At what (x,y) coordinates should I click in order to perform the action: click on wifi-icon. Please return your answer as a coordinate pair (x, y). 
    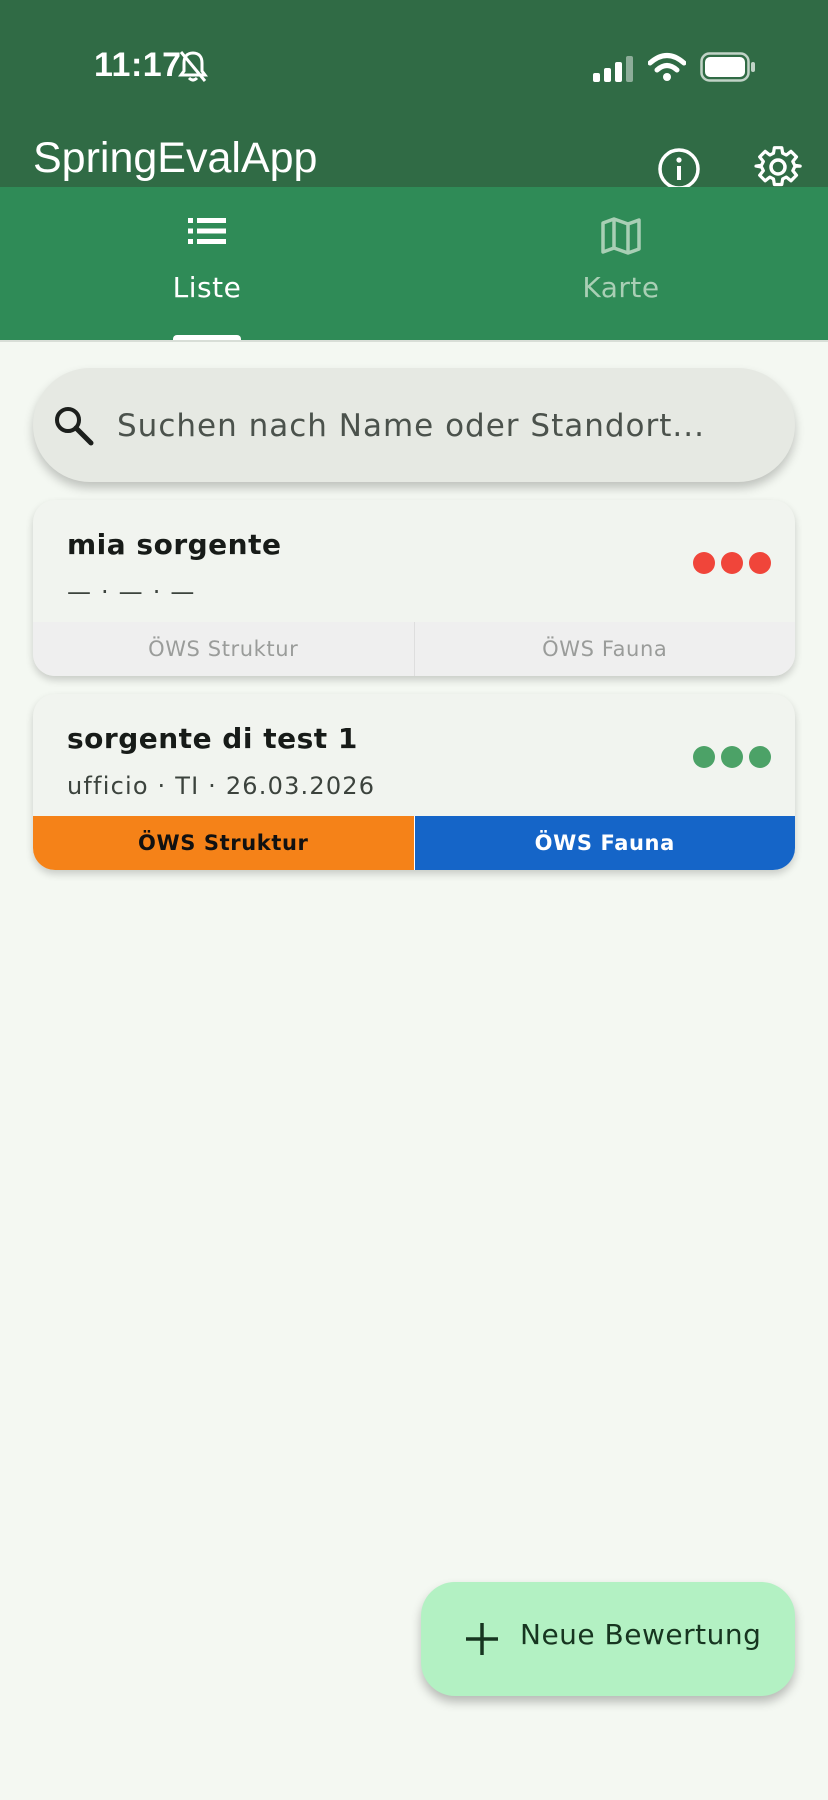
    Looking at the image, I should click on (667, 67).